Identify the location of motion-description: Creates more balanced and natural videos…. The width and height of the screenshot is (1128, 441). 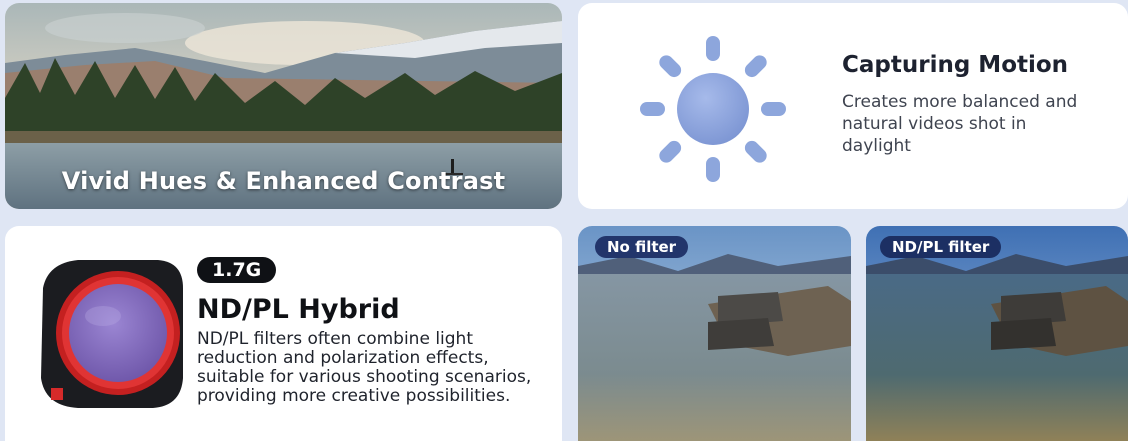
(960, 124).